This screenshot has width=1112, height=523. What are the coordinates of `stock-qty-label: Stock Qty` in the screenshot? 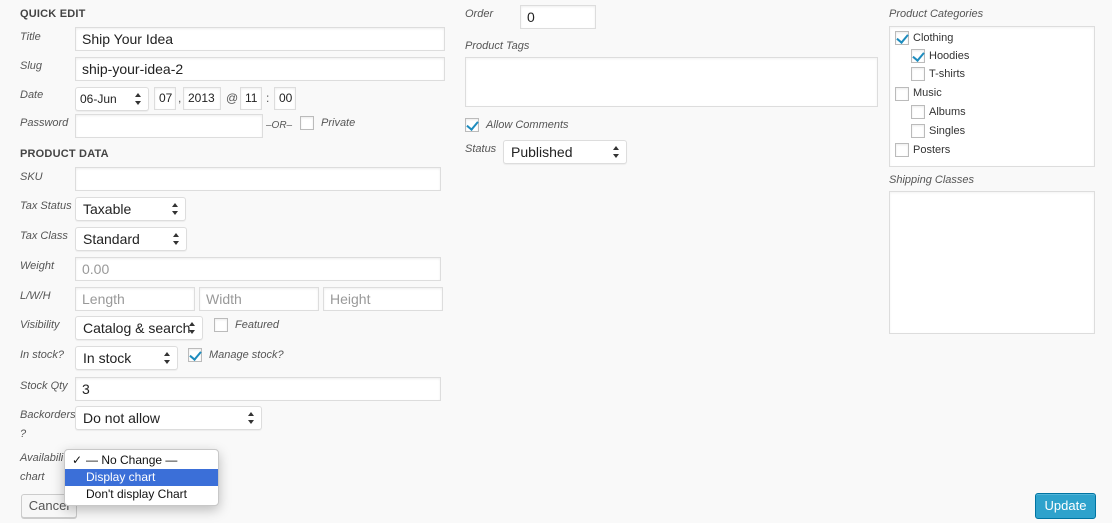 It's located at (44, 386).